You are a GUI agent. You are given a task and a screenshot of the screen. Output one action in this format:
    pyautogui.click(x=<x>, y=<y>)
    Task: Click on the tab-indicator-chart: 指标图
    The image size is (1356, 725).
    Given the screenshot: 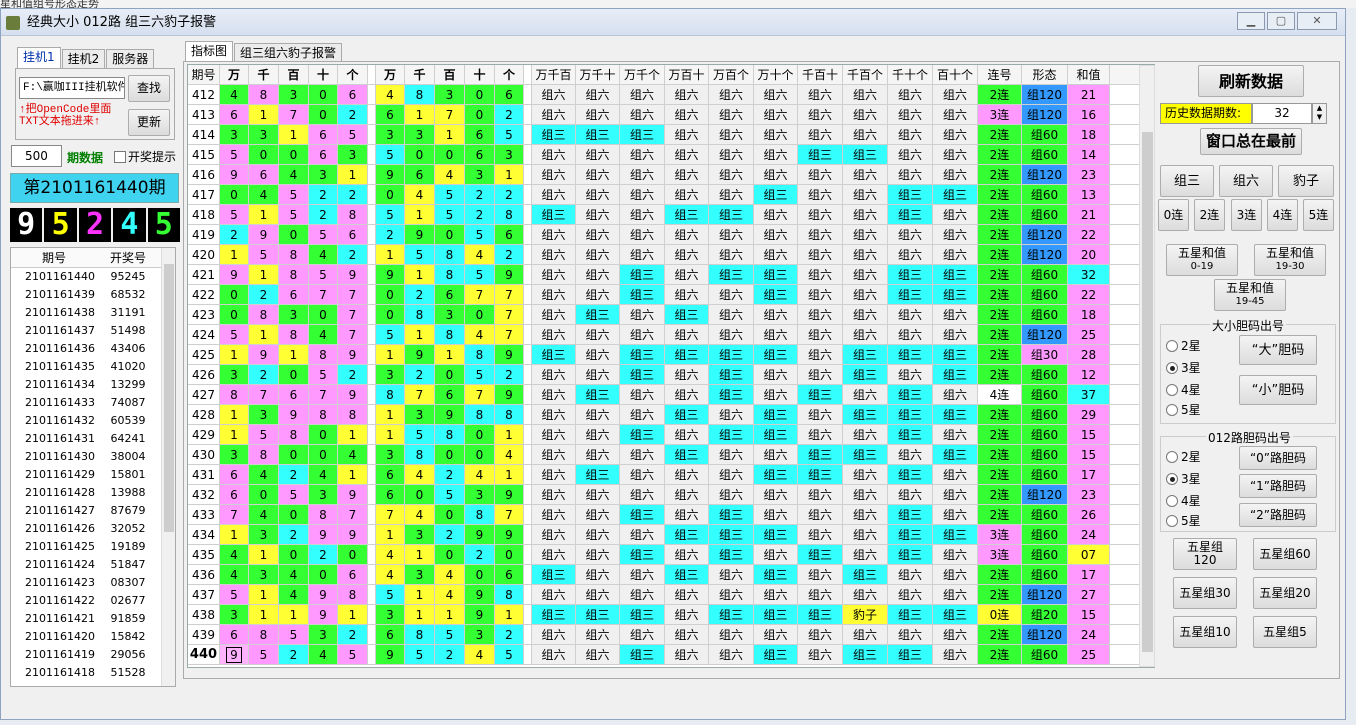 What is the action you would take?
    pyautogui.click(x=209, y=52)
    